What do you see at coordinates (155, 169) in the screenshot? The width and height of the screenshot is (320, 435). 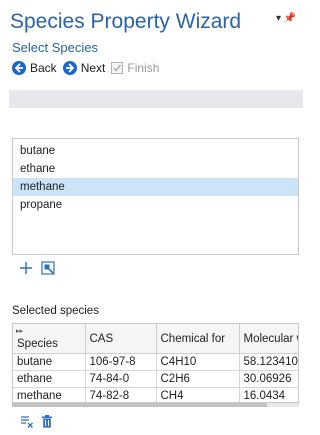 I see `list-item: ethane` at bounding box center [155, 169].